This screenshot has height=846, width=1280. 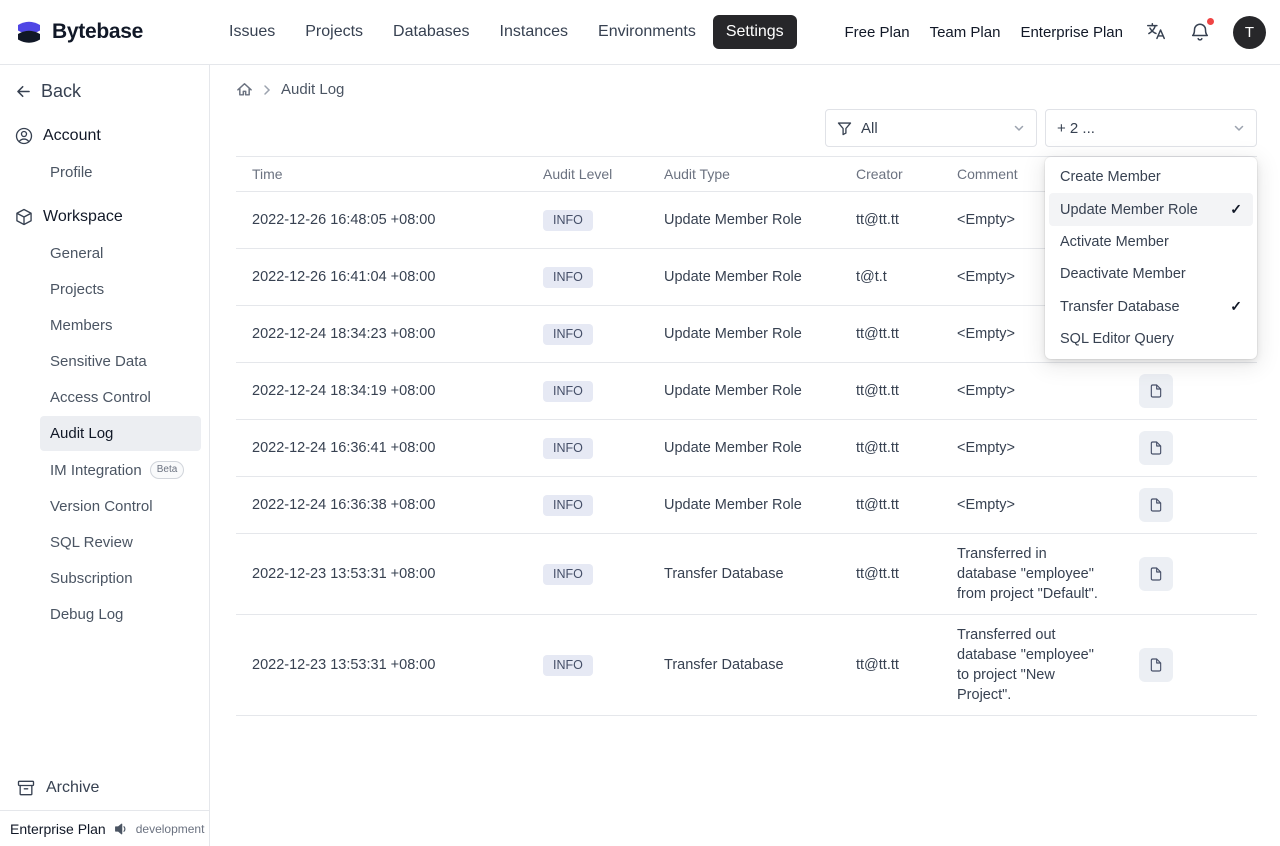 I want to click on menu-item-create-member: Create Member, so click(x=1151, y=177).